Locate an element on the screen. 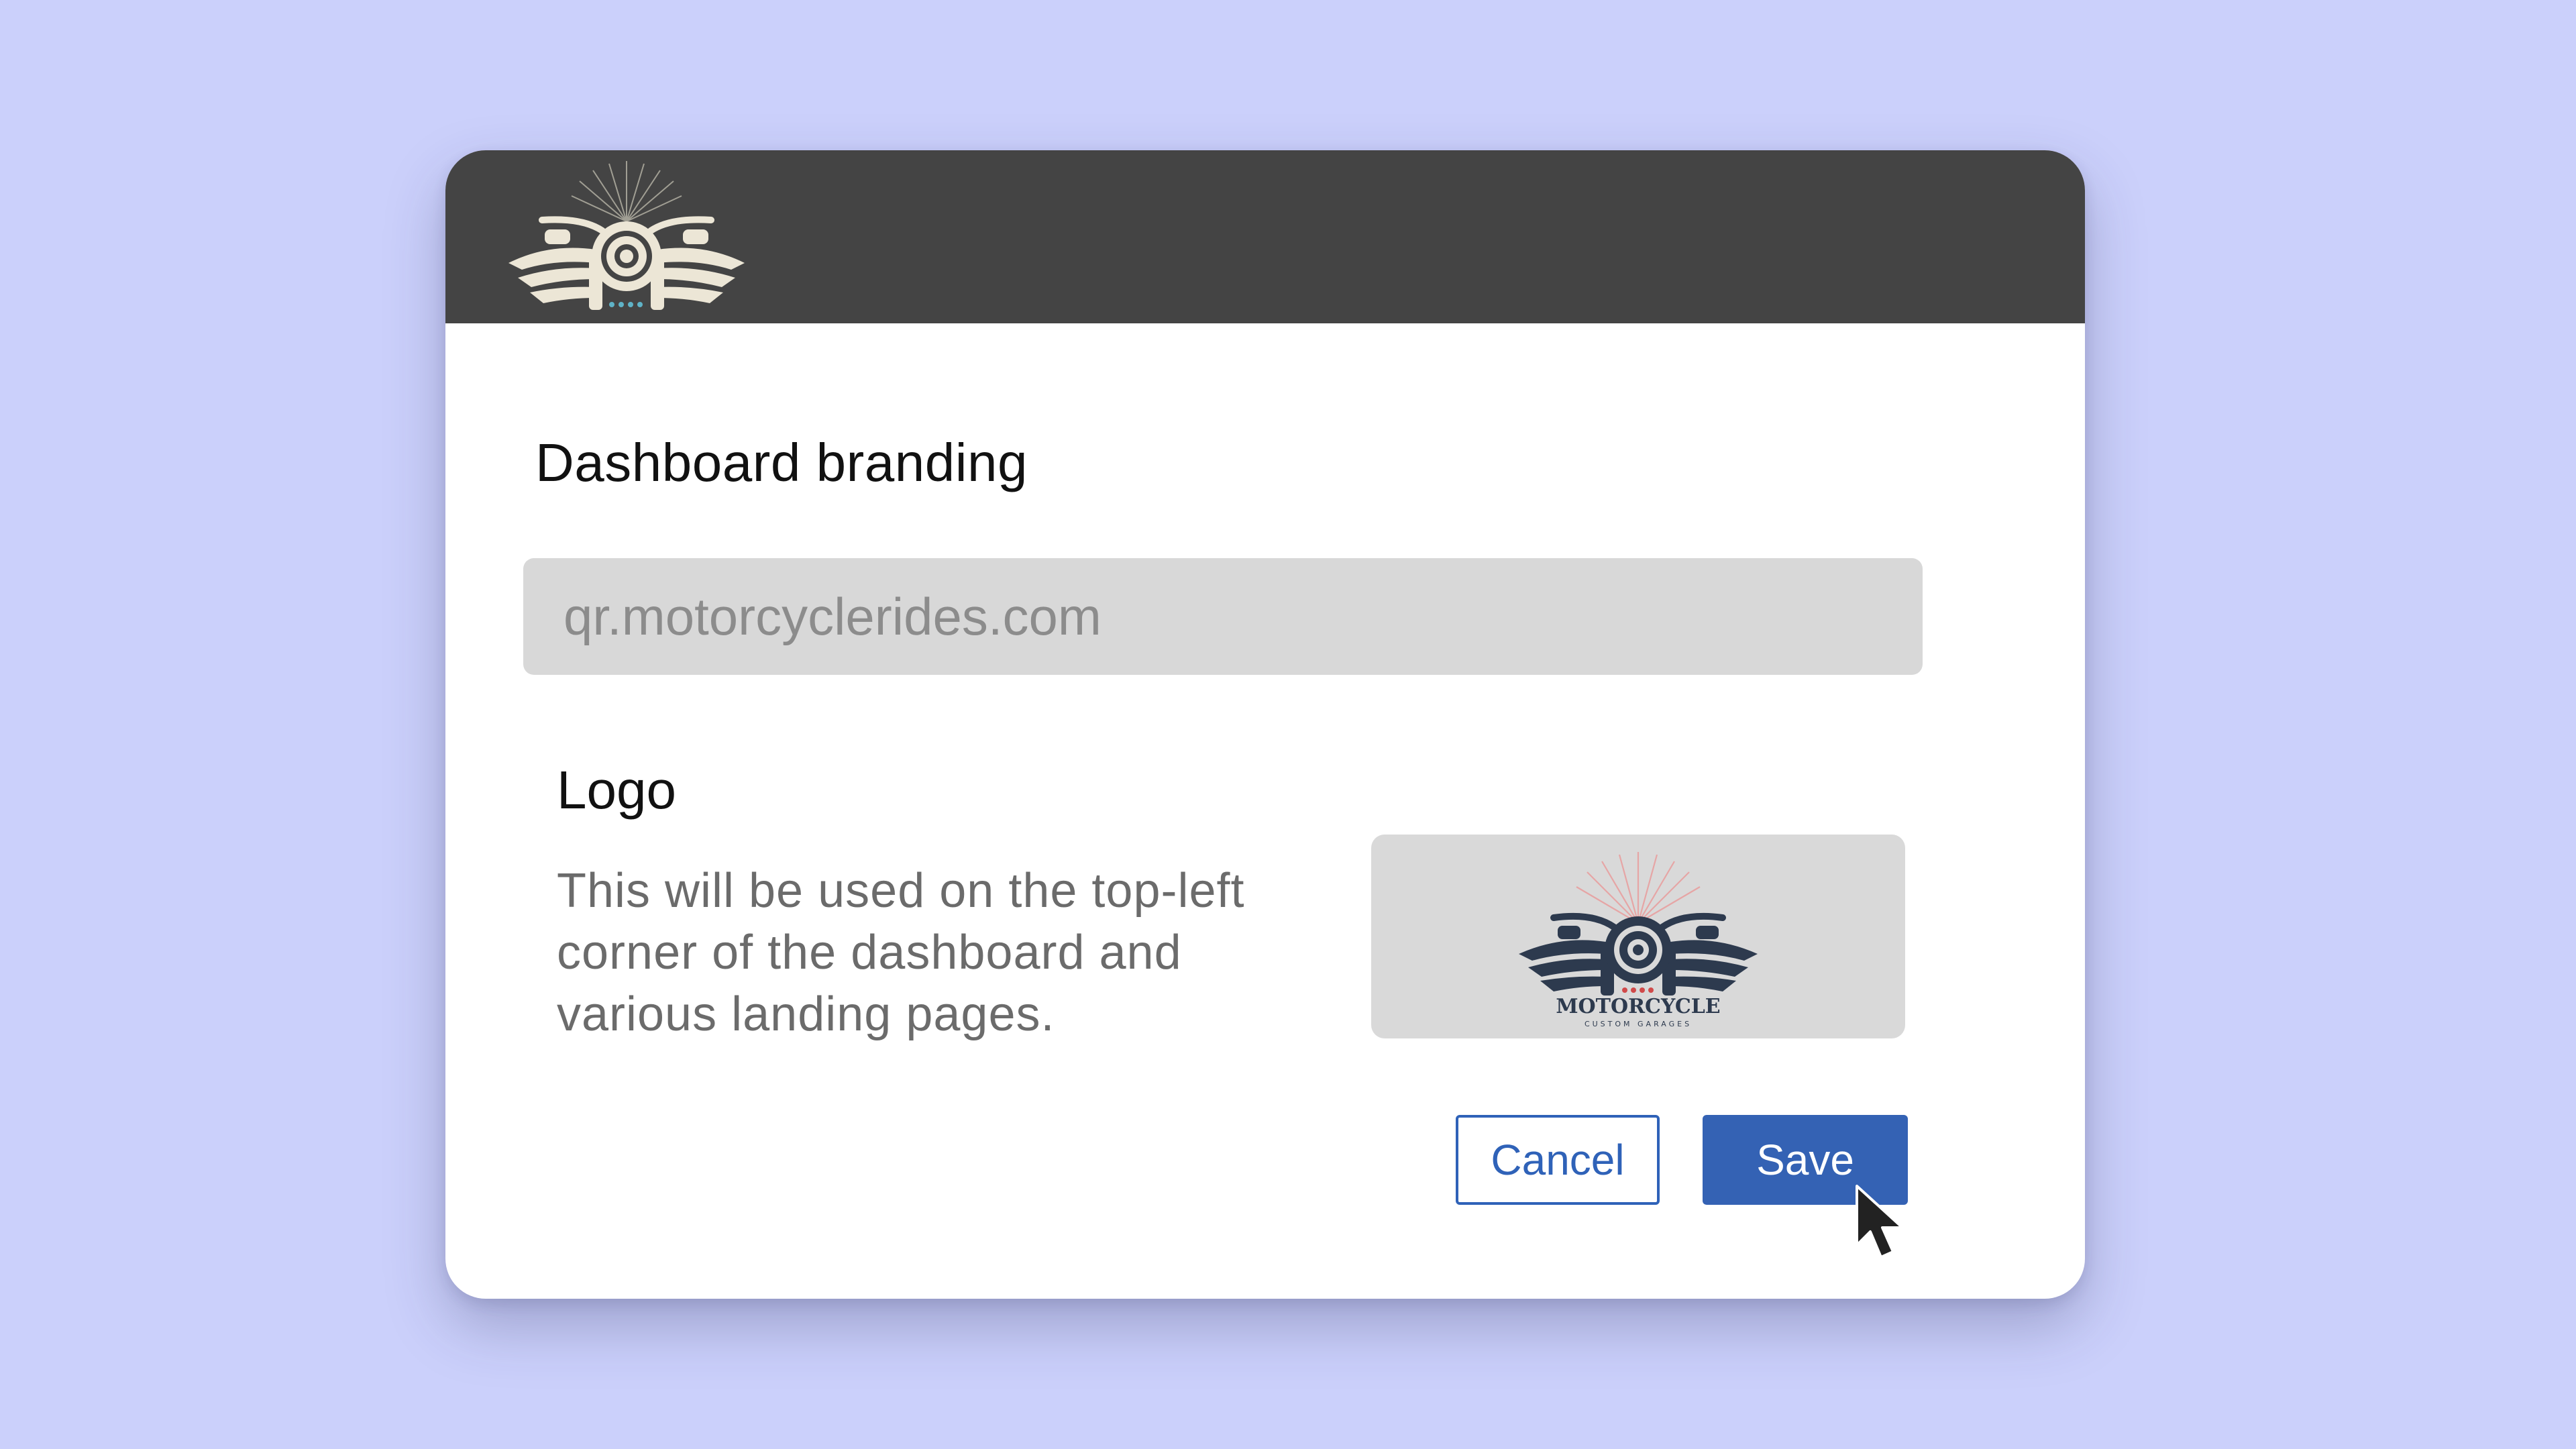 The height and width of the screenshot is (1449, 2576). preview-brand-subtext: CUSTOM GARAGES is located at coordinates (1638, 1024).